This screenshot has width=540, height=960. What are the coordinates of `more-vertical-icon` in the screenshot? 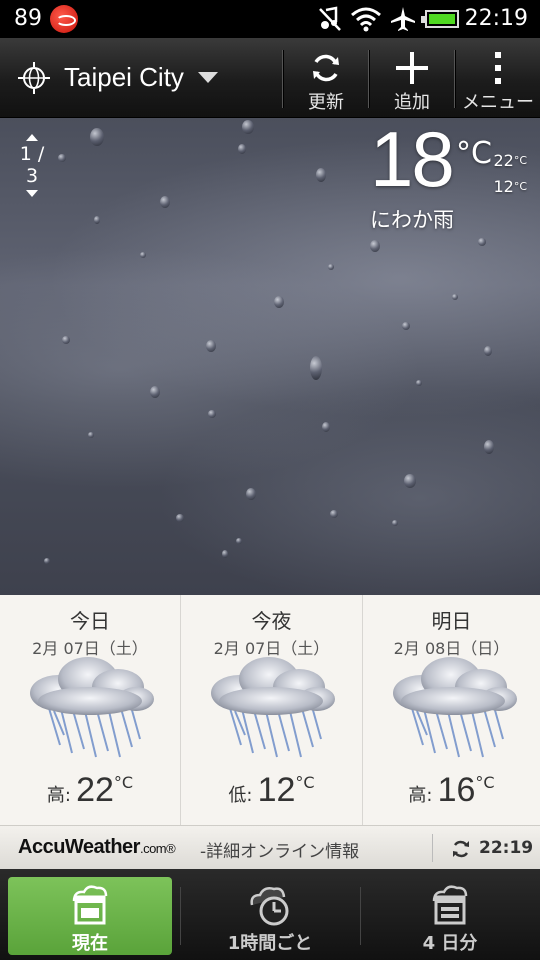 It's located at (498, 68).